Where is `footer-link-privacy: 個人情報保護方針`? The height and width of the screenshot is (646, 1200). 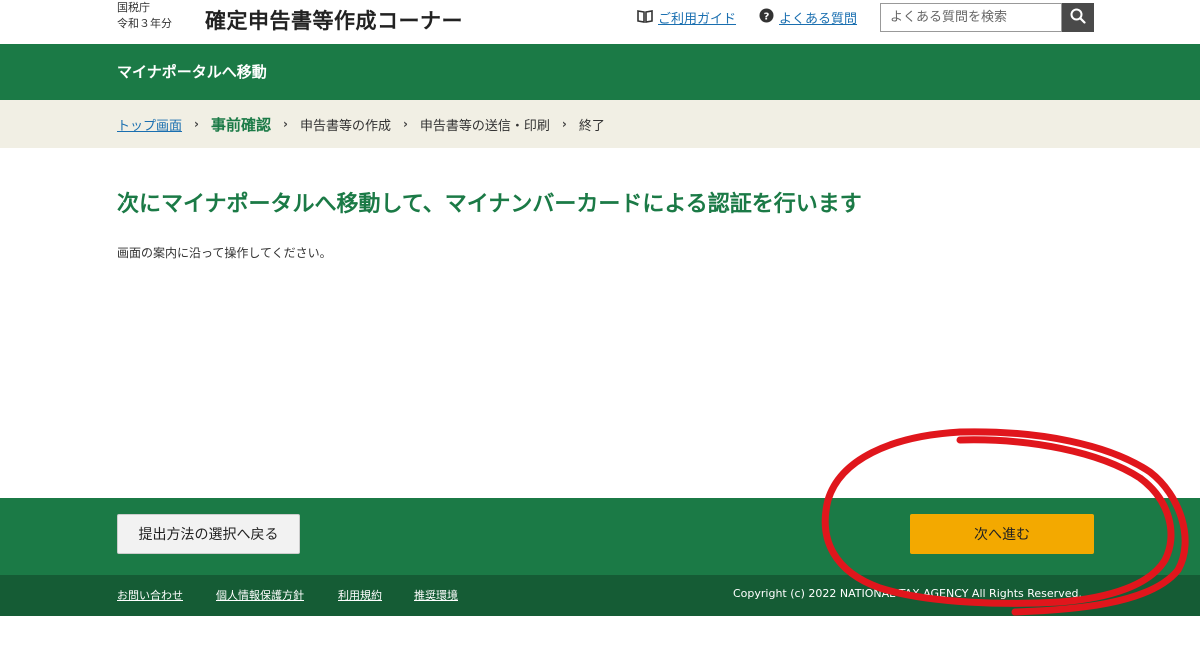
footer-link-privacy: 個人情報保護方針 is located at coordinates (260, 595).